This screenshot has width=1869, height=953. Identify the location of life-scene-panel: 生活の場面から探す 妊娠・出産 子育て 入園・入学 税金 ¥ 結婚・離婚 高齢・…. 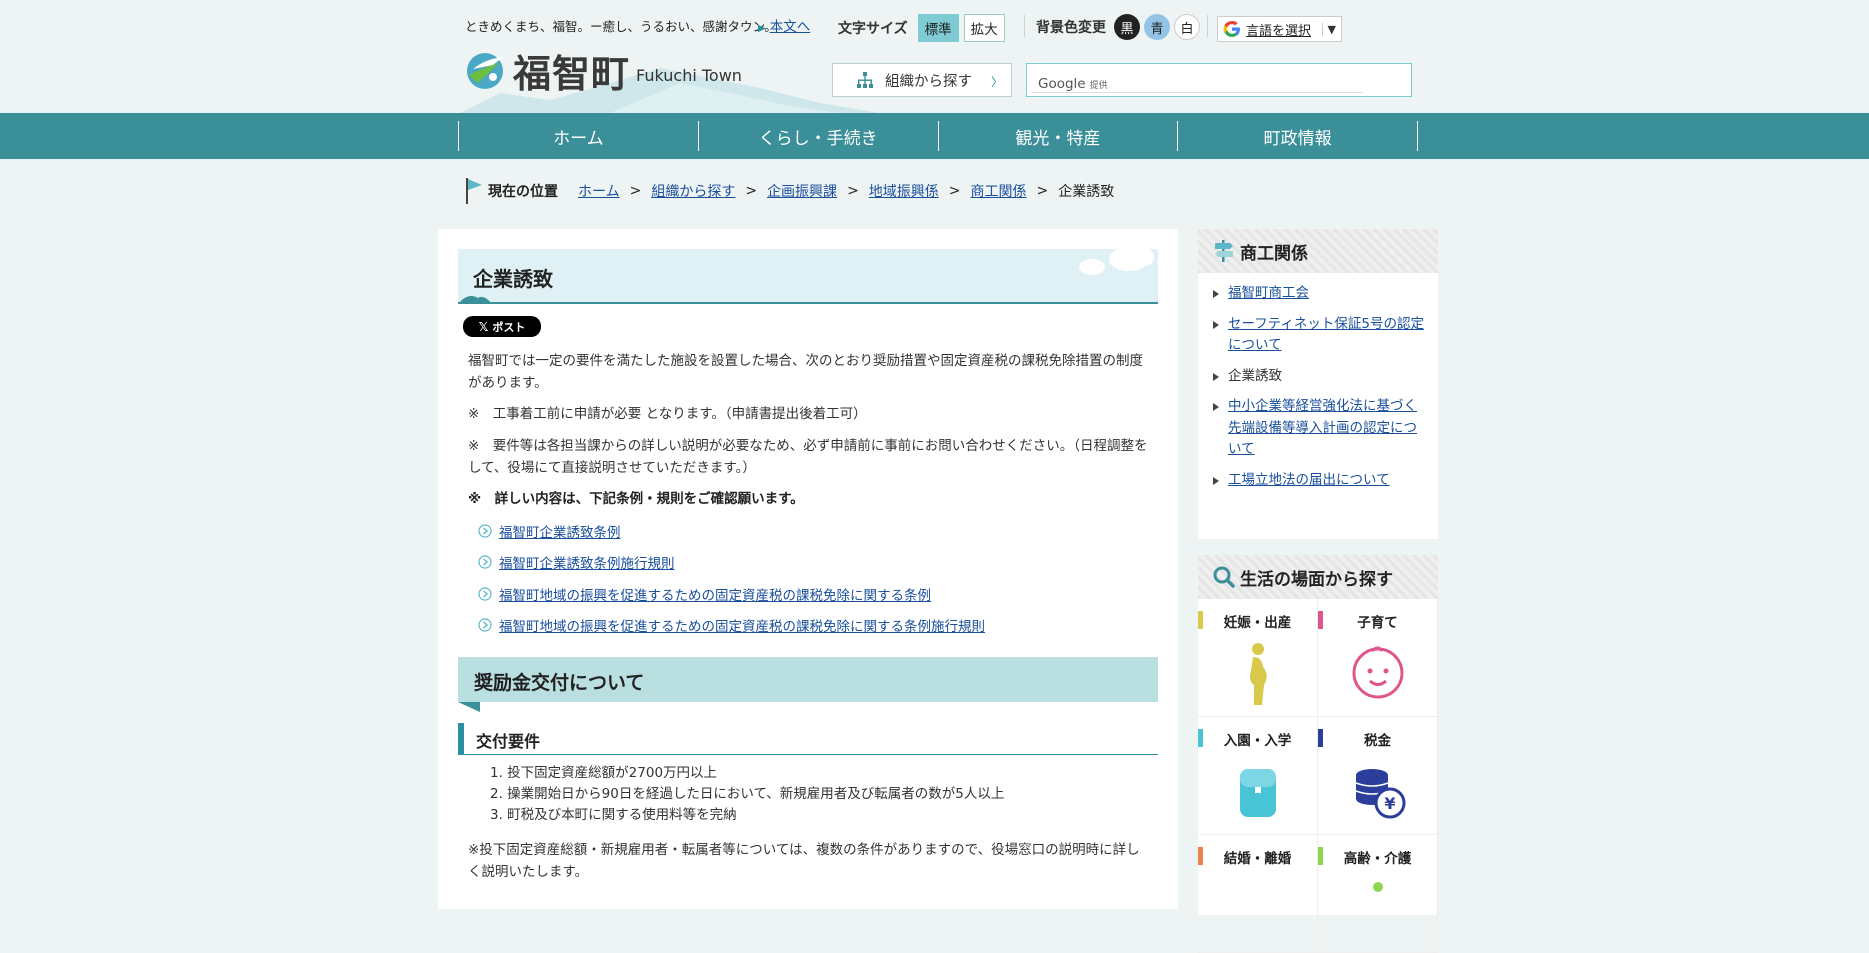
(1318, 754).